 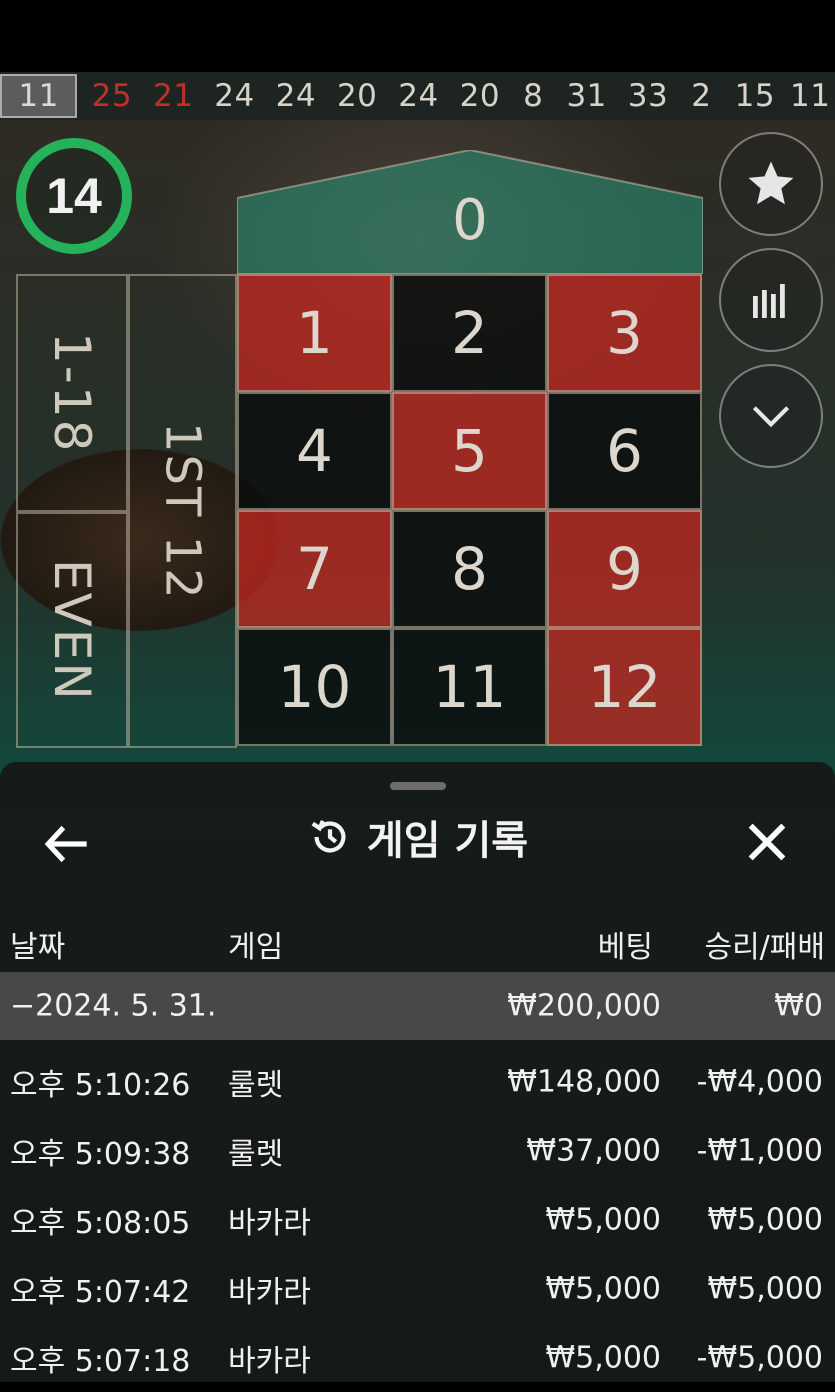 I want to click on history-number: 15, so click(x=755, y=96).